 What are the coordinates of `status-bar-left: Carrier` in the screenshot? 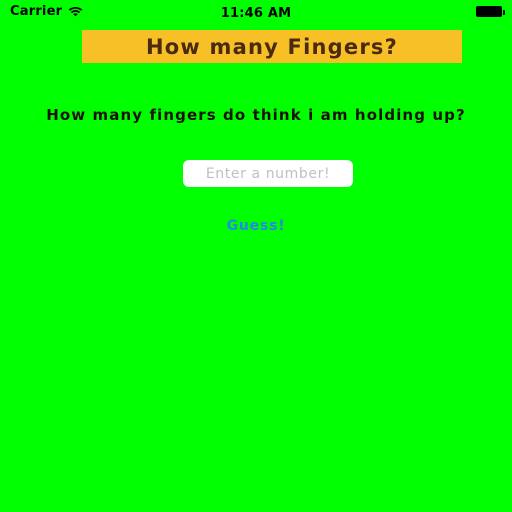 It's located at (85, 11).